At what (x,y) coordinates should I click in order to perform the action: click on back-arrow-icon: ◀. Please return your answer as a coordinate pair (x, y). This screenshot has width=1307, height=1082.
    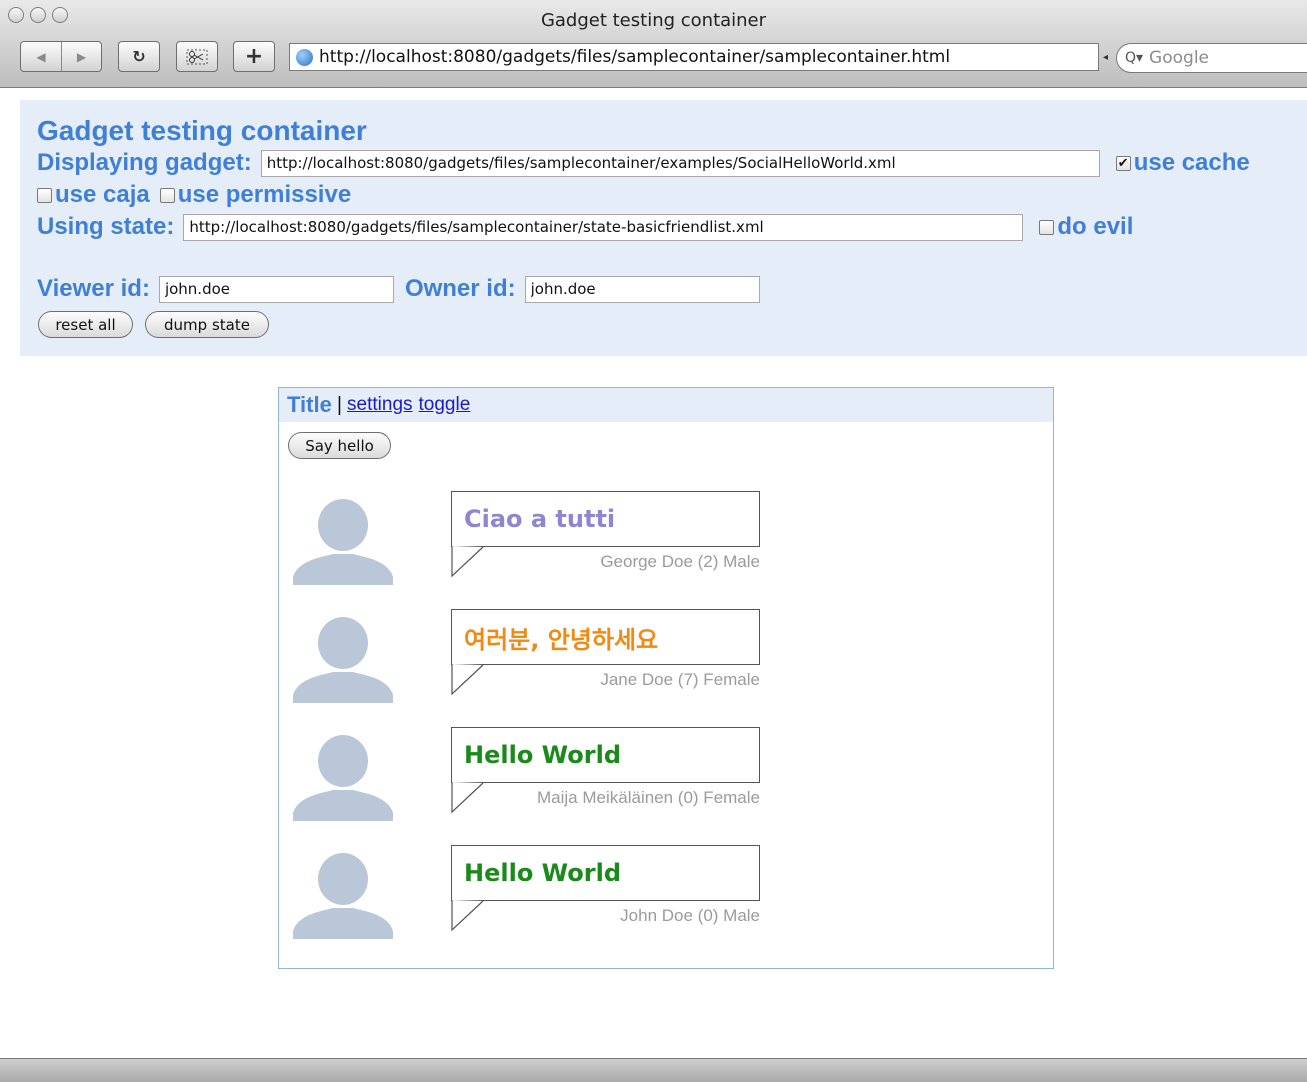
    Looking at the image, I should click on (41, 56).